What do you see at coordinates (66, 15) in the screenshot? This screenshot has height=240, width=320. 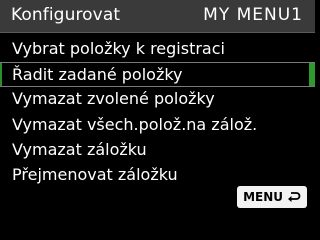 I see `menu-title: Konfigurovat` at bounding box center [66, 15].